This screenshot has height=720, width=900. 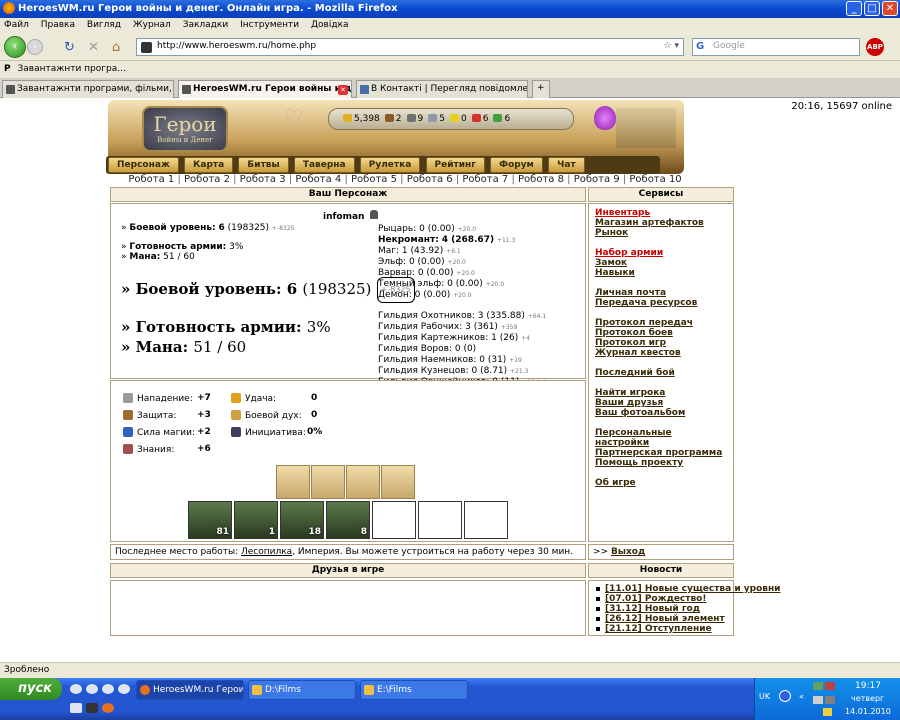 What do you see at coordinates (410, 47) in the screenshot?
I see `url-bar: http://www.heroeswm.ru/home.php ☆ ▾` at bounding box center [410, 47].